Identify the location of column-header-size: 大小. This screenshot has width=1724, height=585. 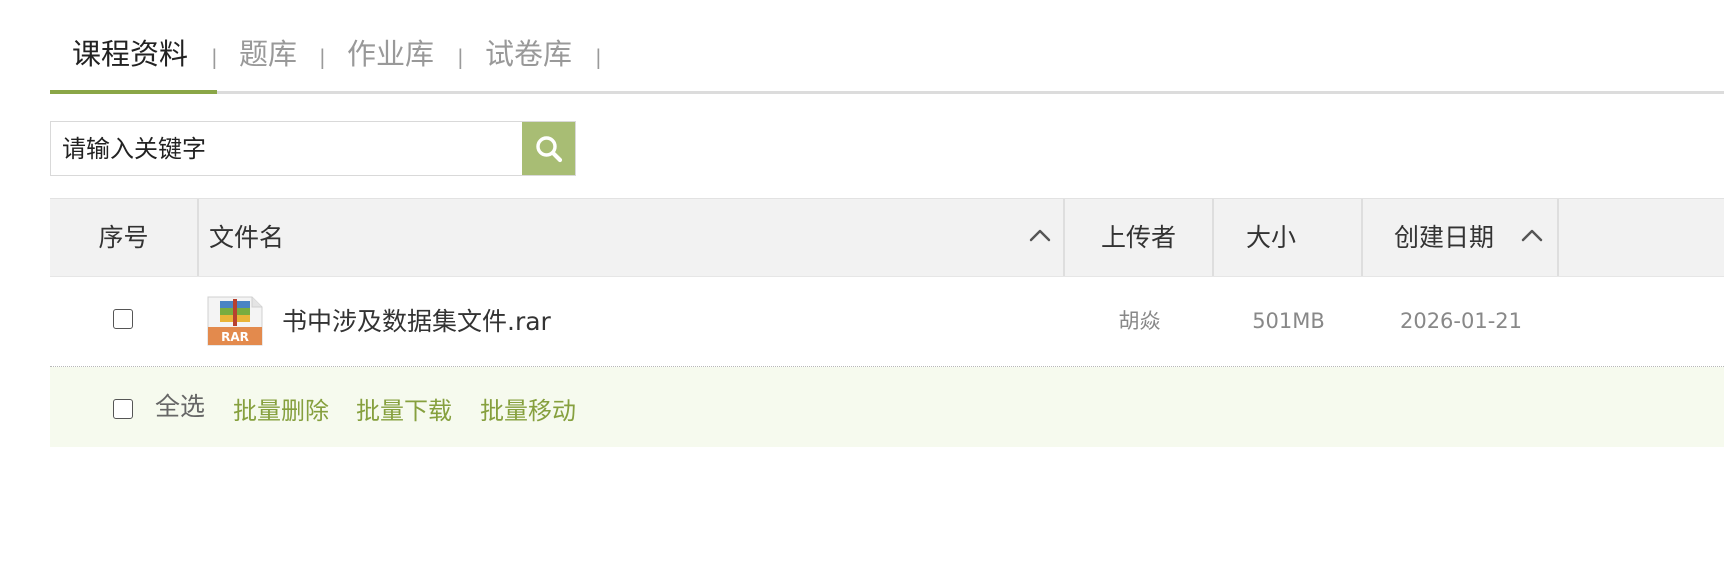
(1288, 237).